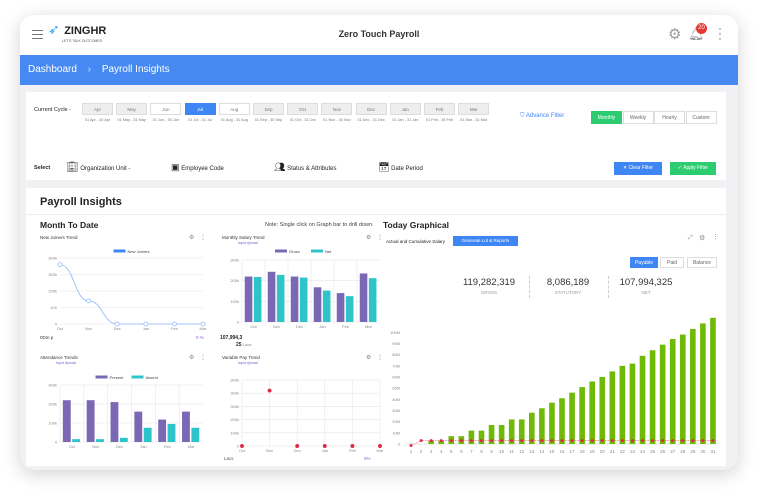 Image resolution: width=768 pixels, height=500 pixels. What do you see at coordinates (485, 241) in the screenshot?
I see `generate-lot-reports-button: Generate Lot & Reports` at bounding box center [485, 241].